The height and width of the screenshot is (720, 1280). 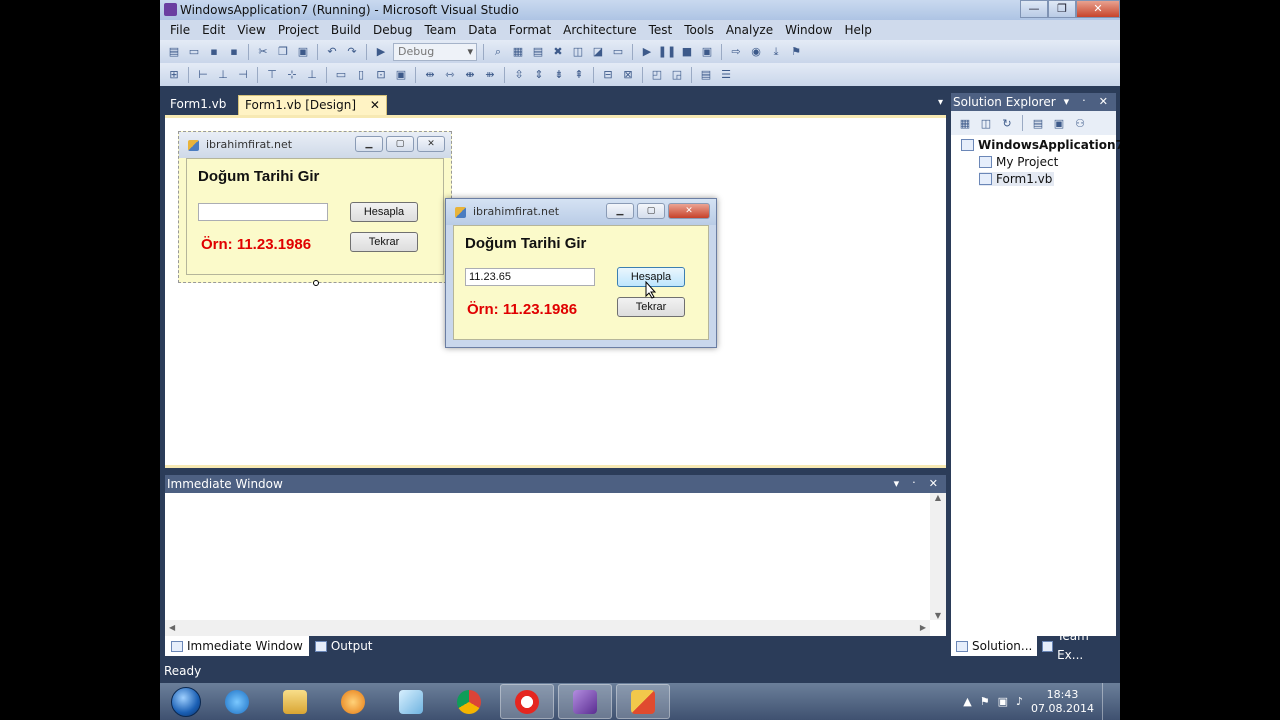 What do you see at coordinates (223, 75) in the screenshot?
I see `align-centers-icon: ⊥` at bounding box center [223, 75].